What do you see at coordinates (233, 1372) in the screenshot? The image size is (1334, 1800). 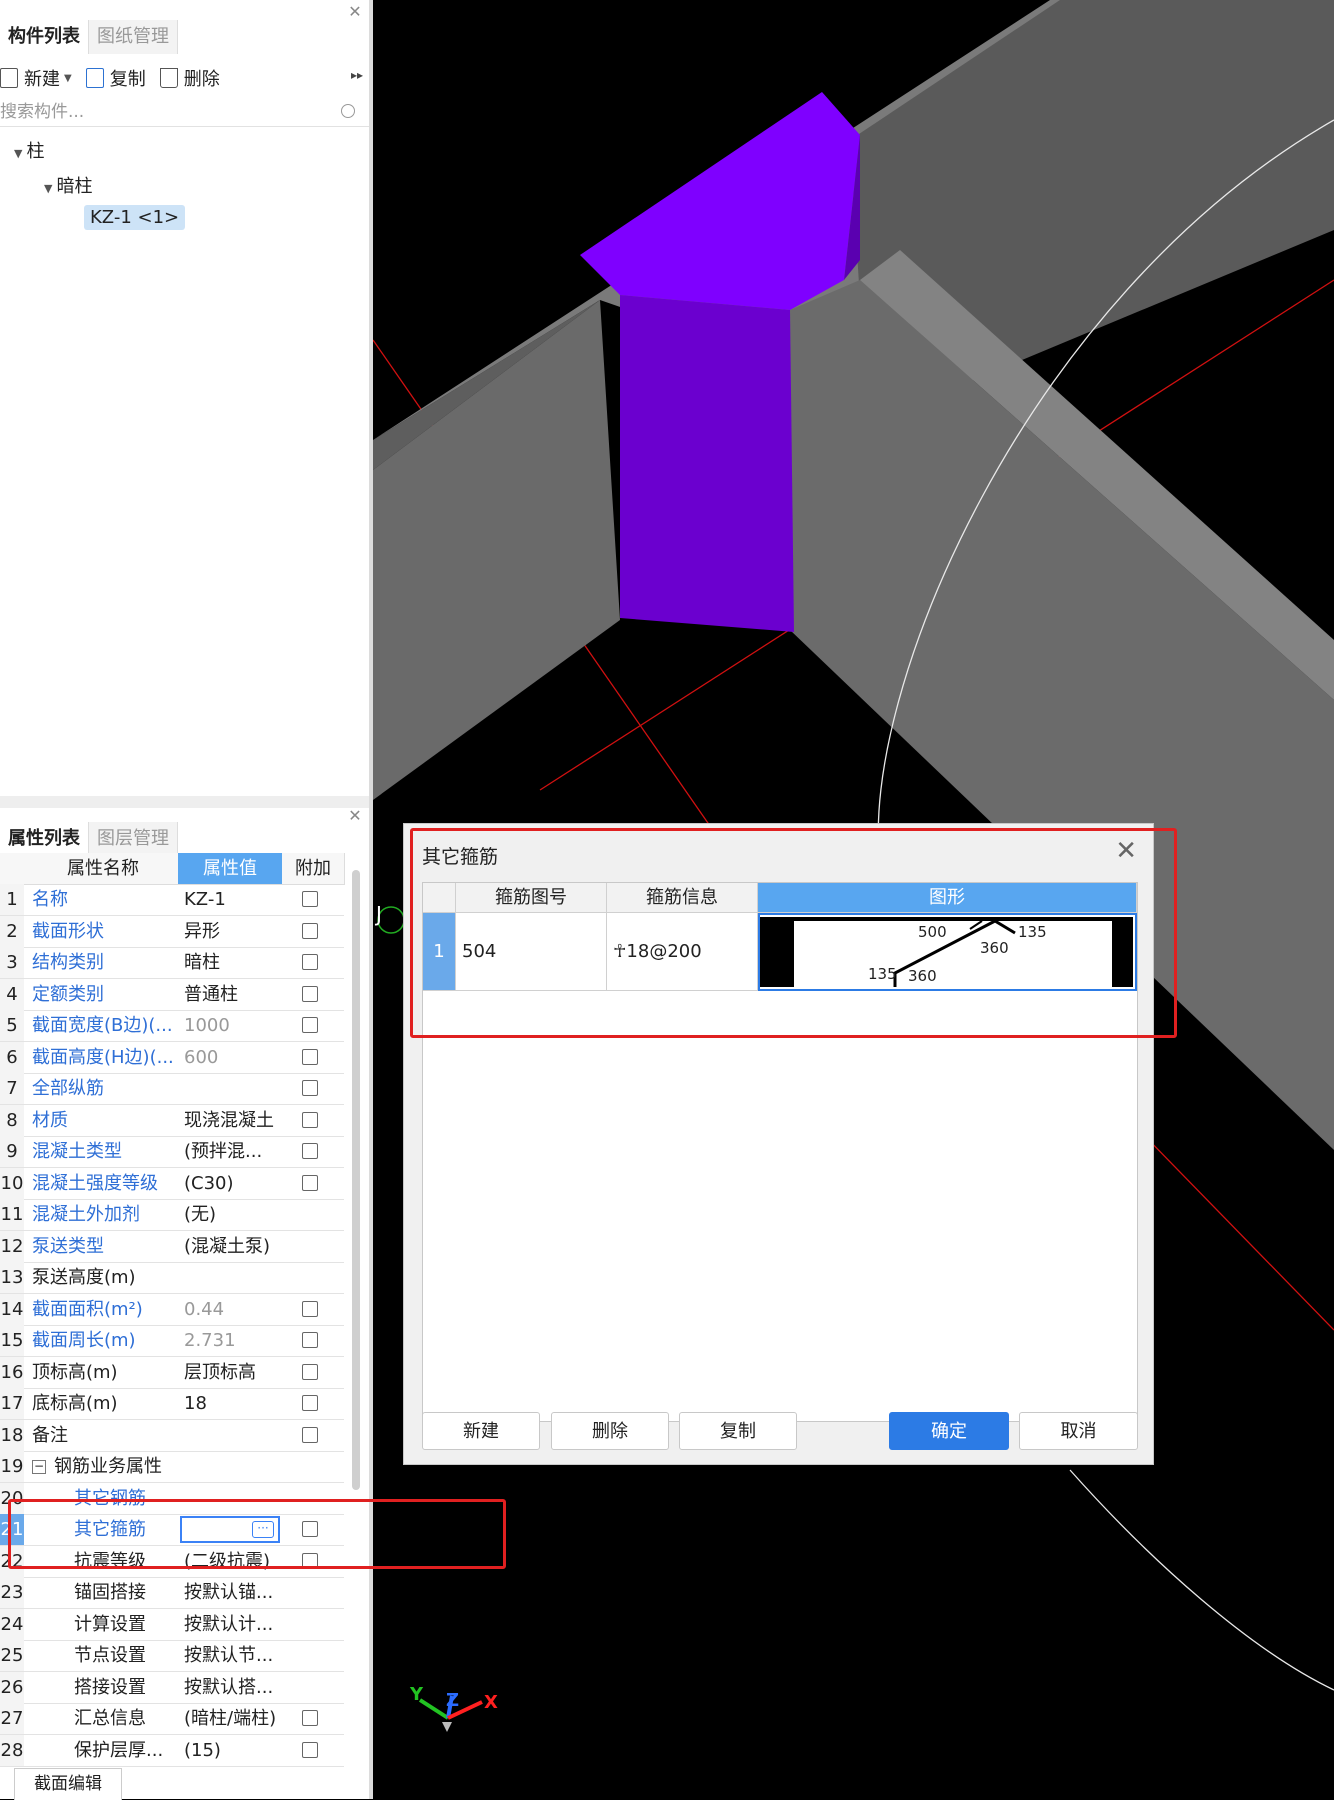 I see `property-value: 层顶标高` at bounding box center [233, 1372].